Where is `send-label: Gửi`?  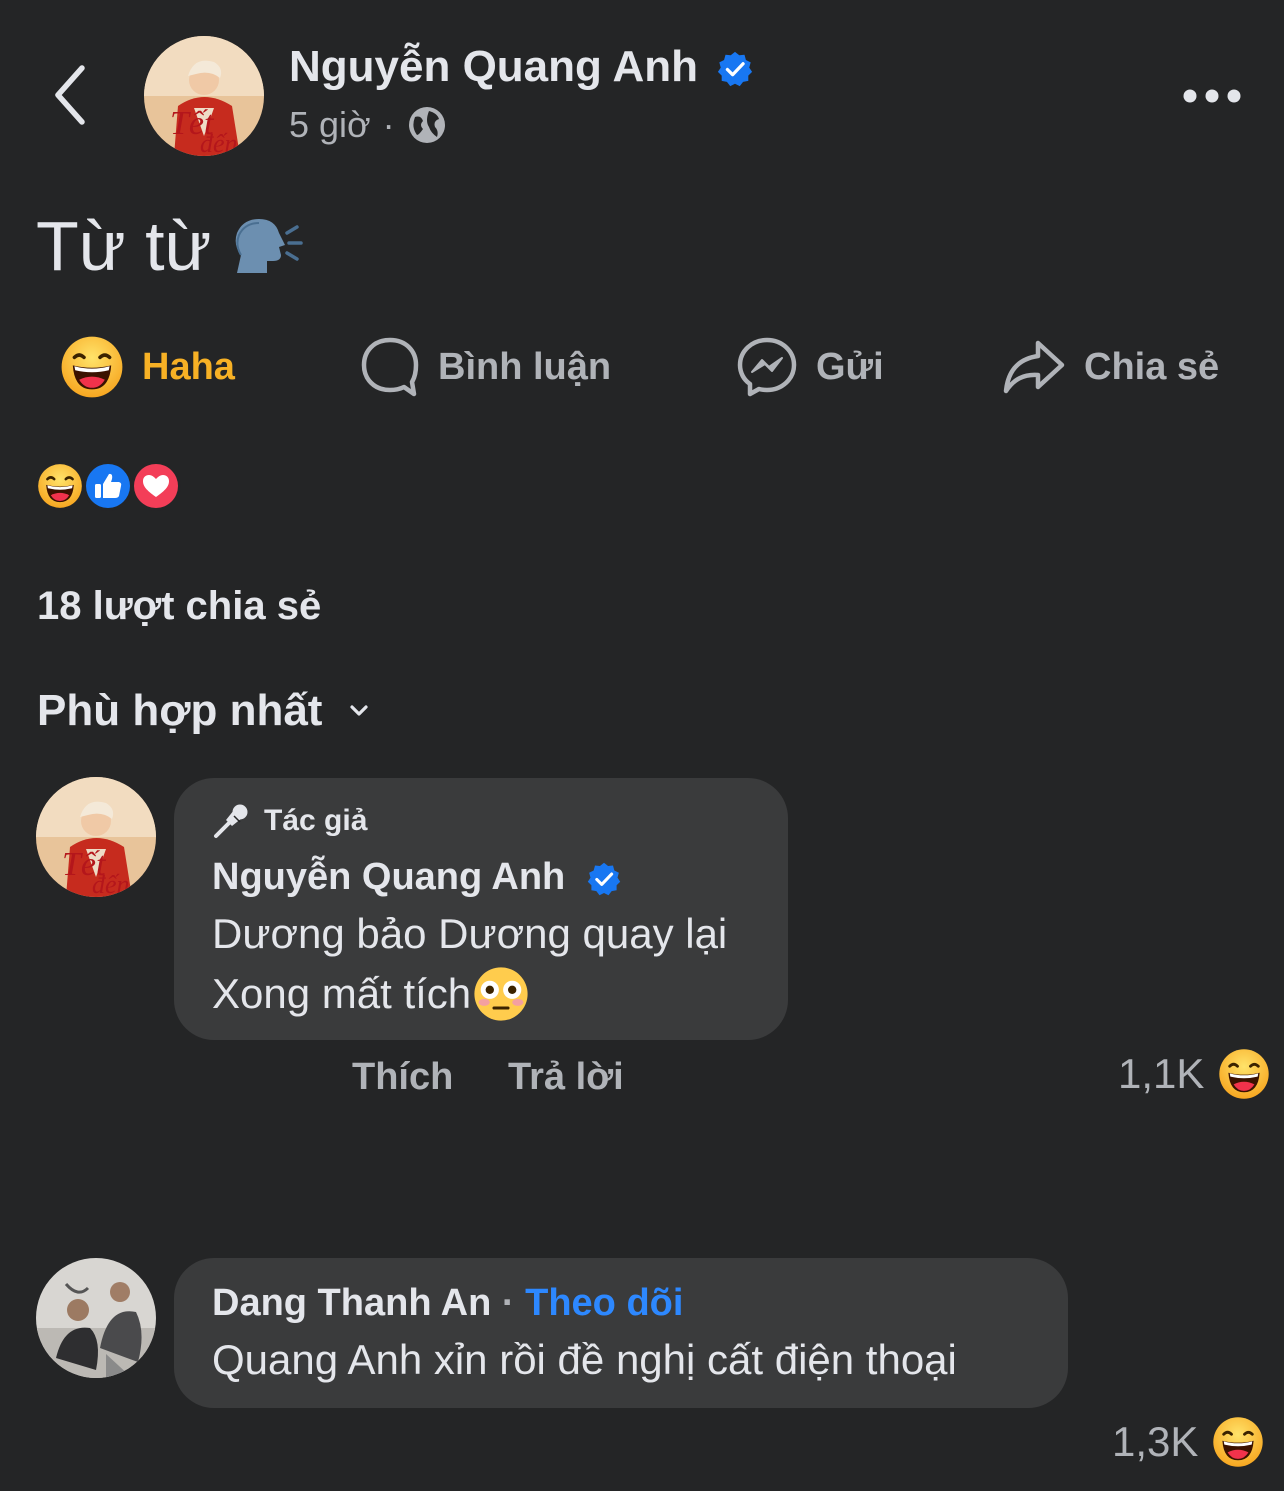
send-label: Gửi is located at coordinates (850, 366).